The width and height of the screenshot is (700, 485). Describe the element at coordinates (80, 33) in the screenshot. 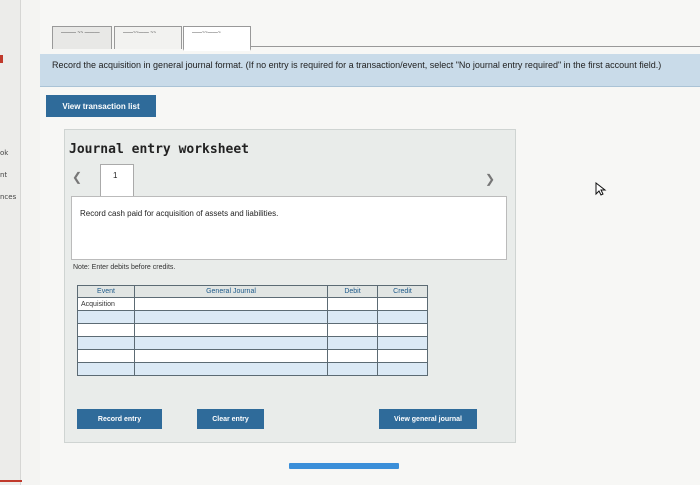

I see `tab-1-label: ——— ~~ ———` at that location.